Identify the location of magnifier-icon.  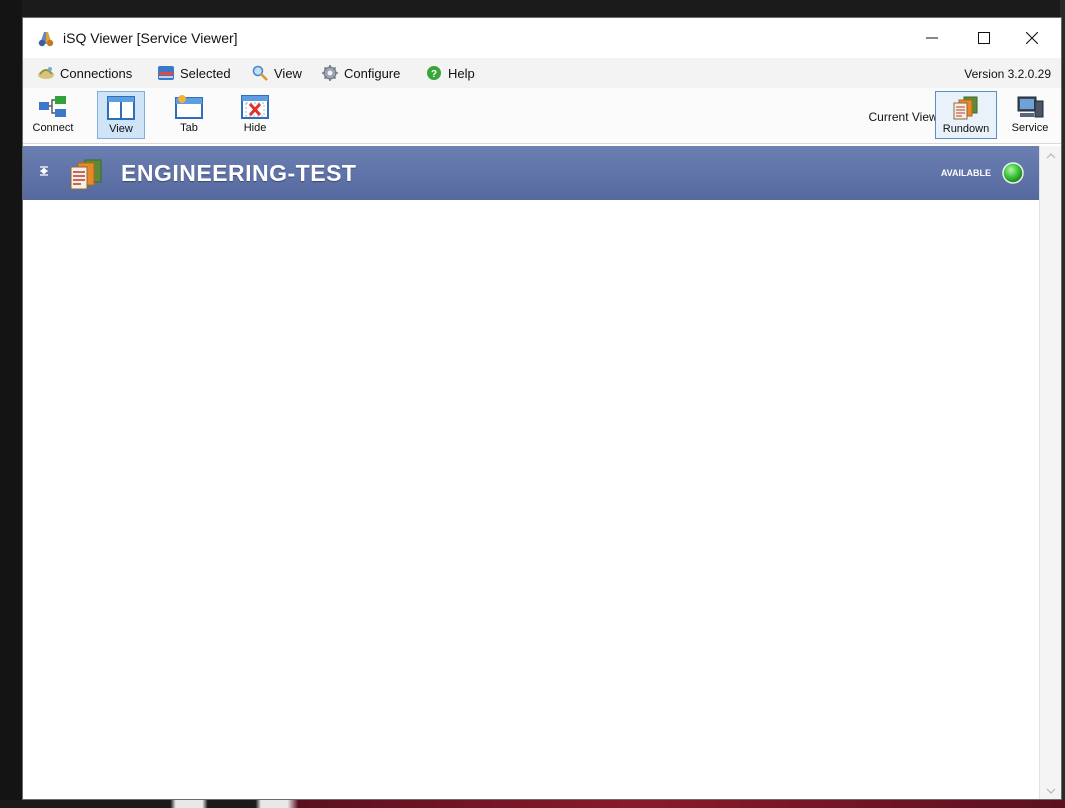
(260, 73).